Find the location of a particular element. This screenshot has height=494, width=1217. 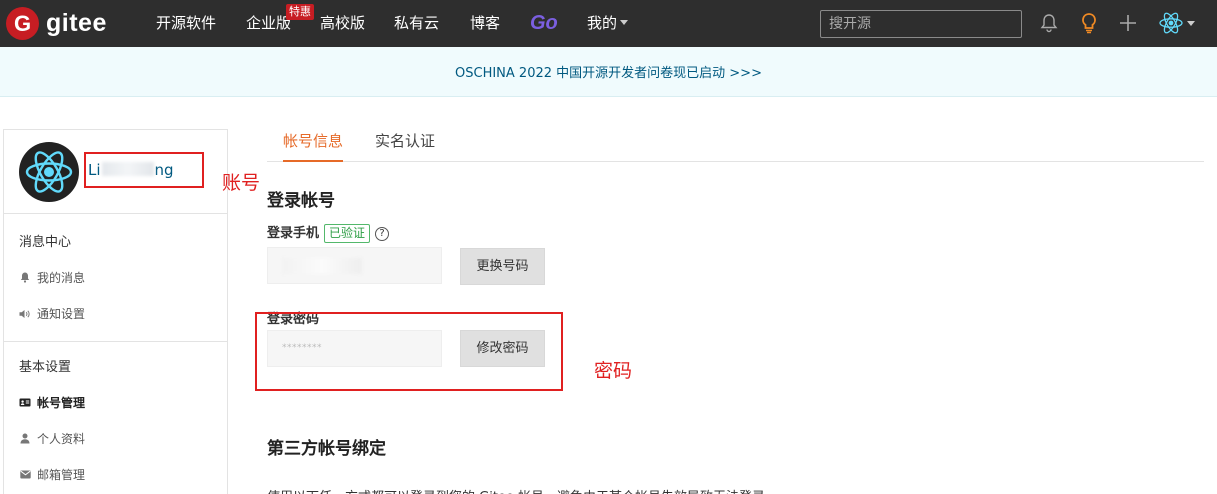

gitee-logo-text: gitee is located at coordinates (76, 23).